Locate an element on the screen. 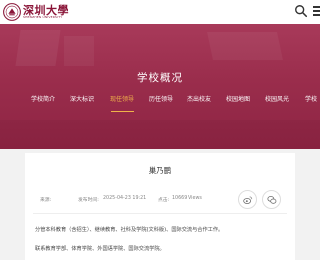  wechat-icon is located at coordinates (272, 200).